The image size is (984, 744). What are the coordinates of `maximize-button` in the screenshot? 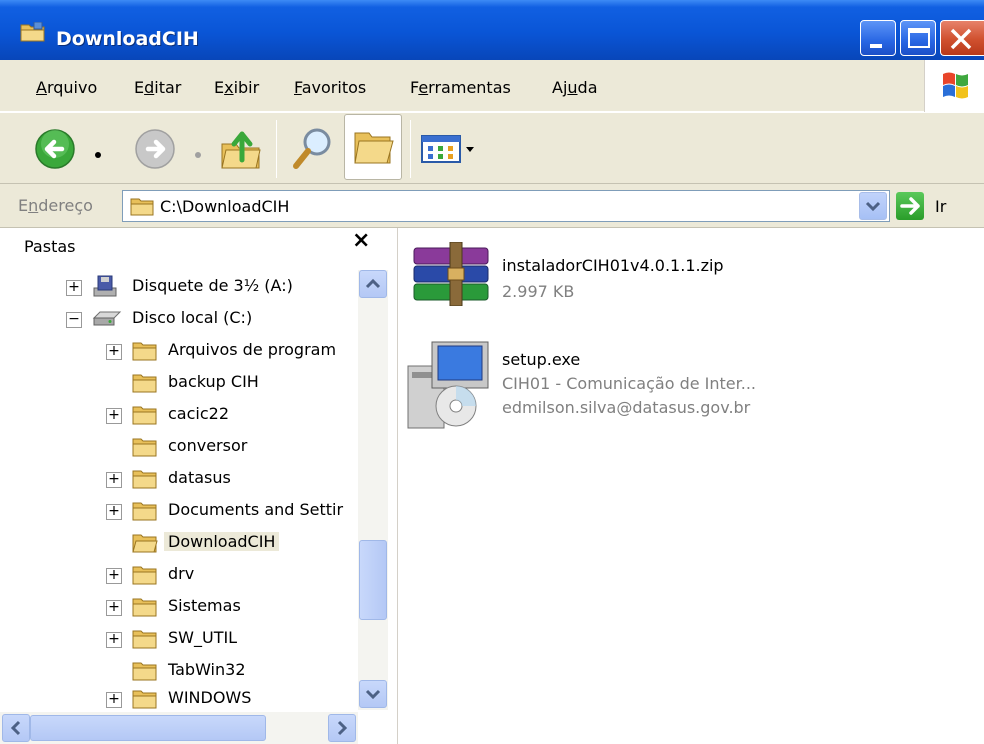 It's located at (918, 38).